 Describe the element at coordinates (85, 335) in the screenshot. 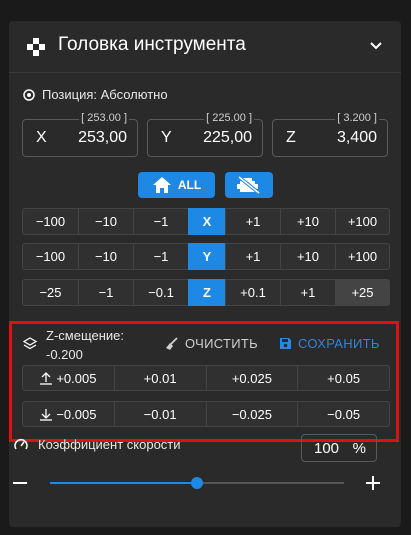

I see `z-offset-title: Z-смещение:` at that location.